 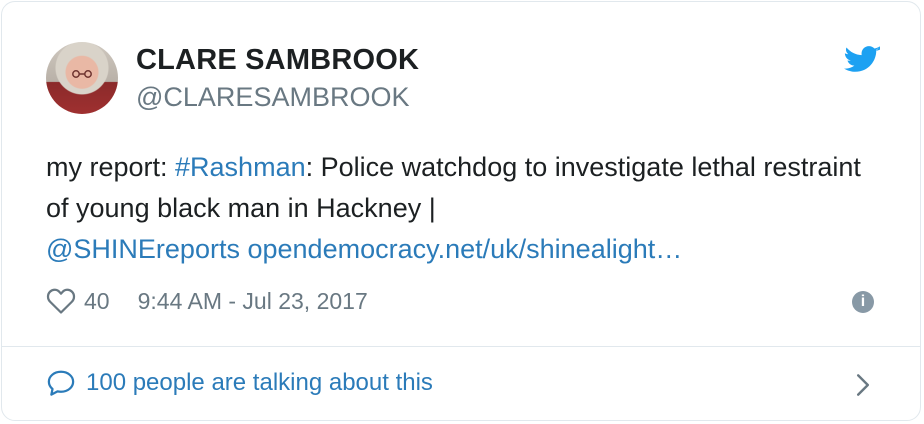 What do you see at coordinates (61, 383) in the screenshot?
I see `speech-bubble-icon` at bounding box center [61, 383].